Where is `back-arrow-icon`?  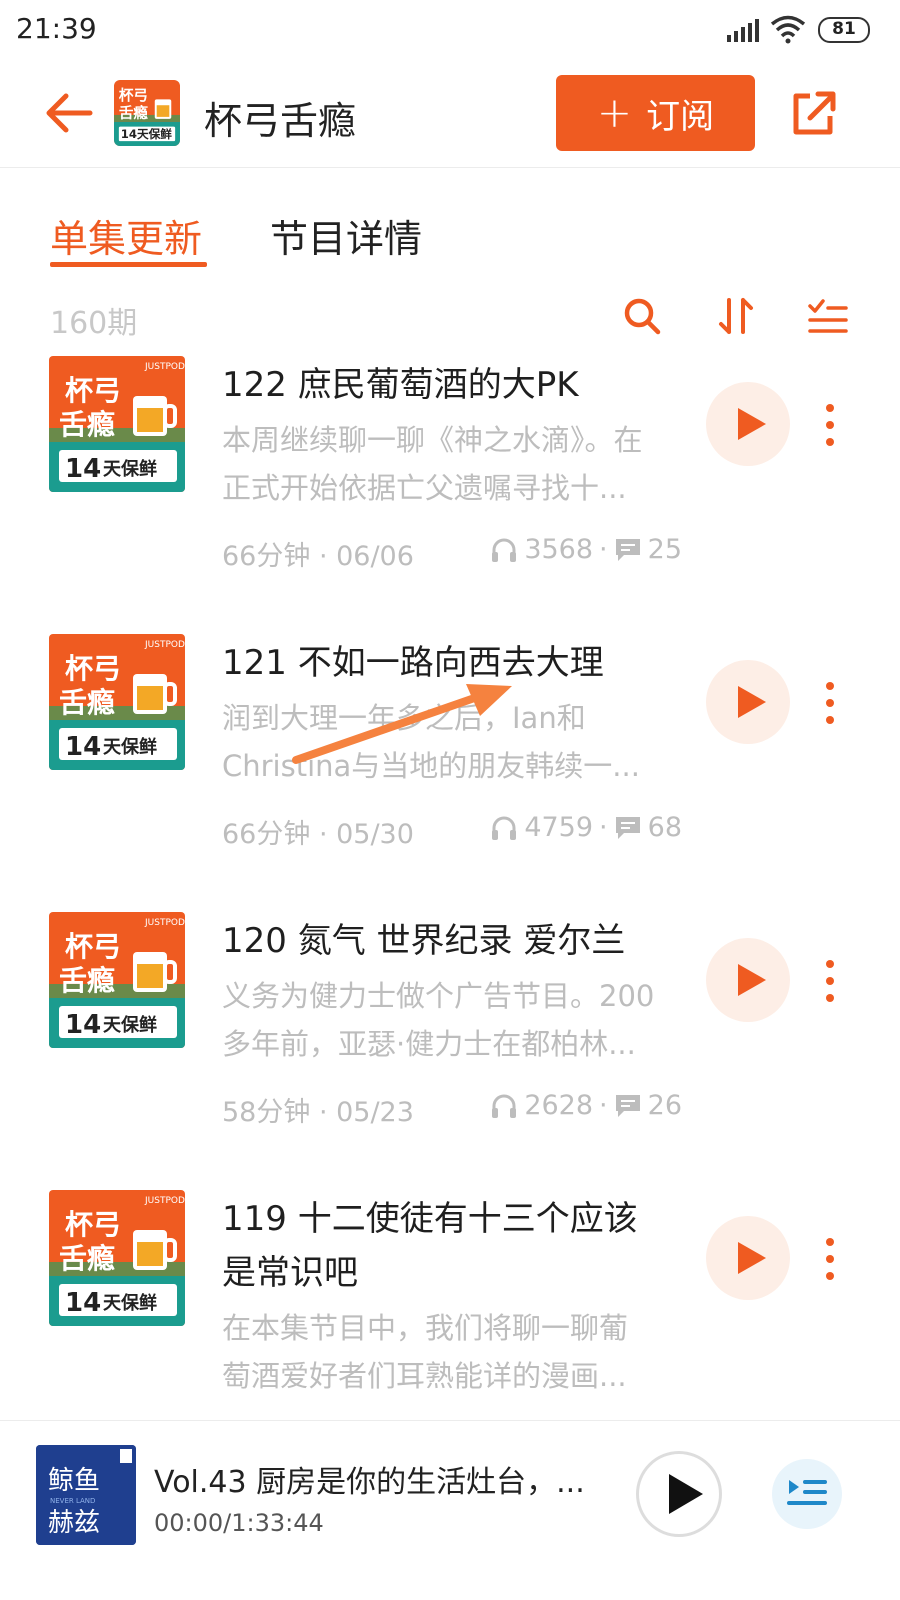 back-arrow-icon is located at coordinates (69, 113).